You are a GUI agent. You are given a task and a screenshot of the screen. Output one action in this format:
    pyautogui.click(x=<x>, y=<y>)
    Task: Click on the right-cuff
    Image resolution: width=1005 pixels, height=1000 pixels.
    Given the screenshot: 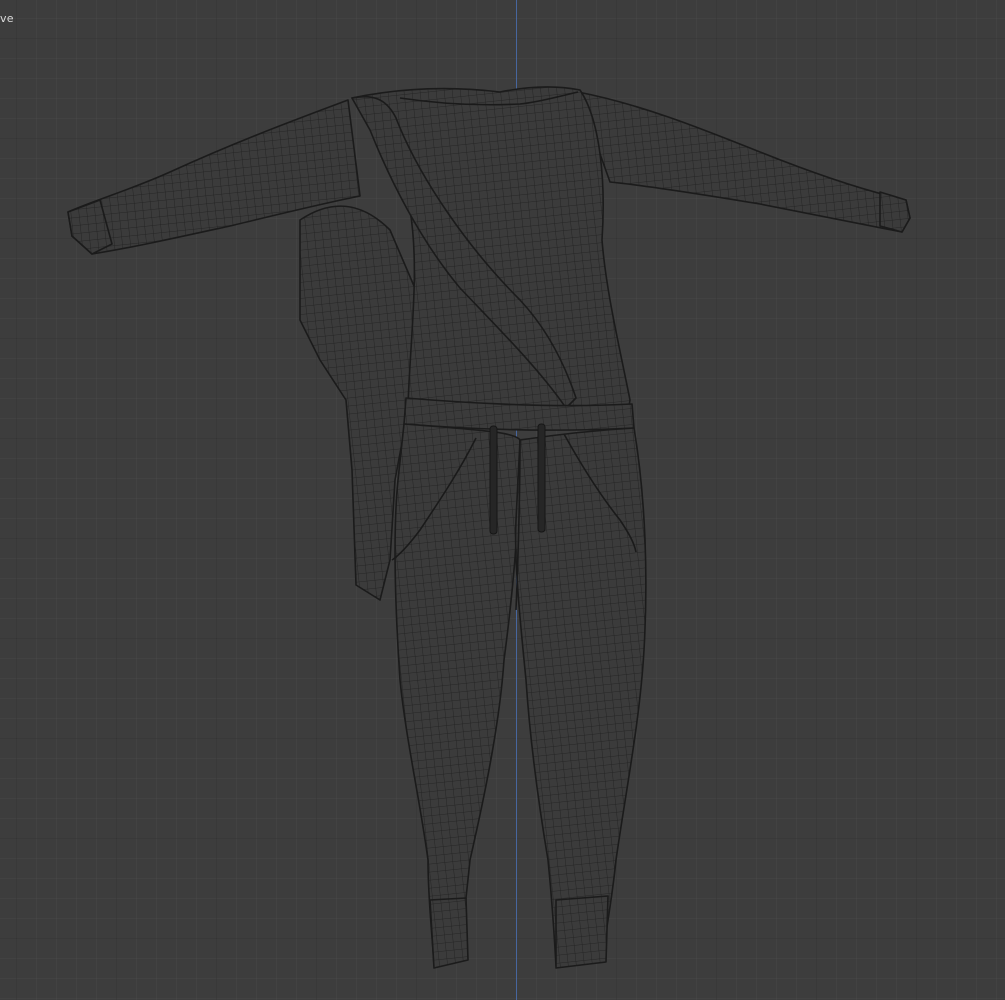 What is the action you would take?
    pyautogui.click(x=895, y=212)
    